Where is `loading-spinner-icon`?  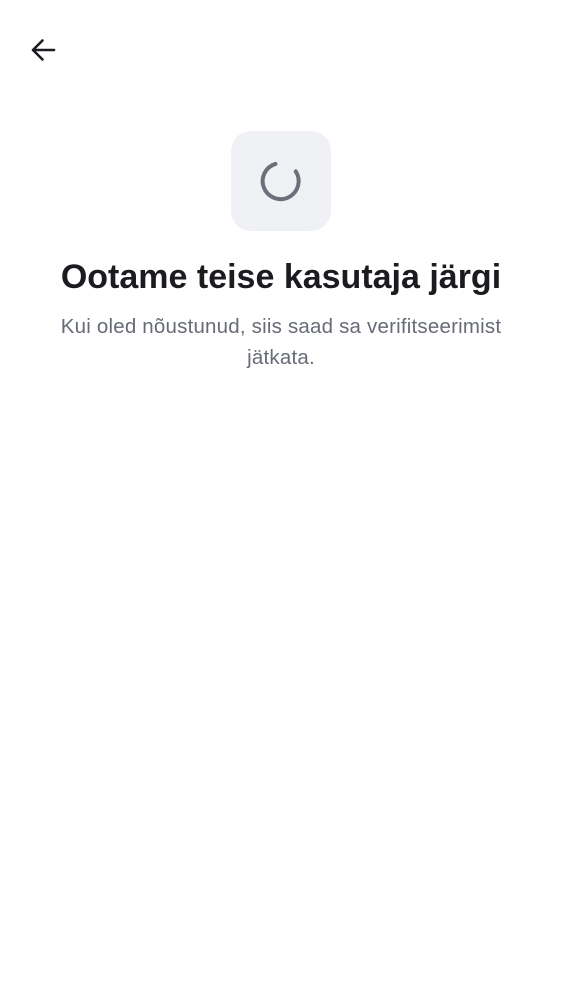 loading-spinner-icon is located at coordinates (281, 181).